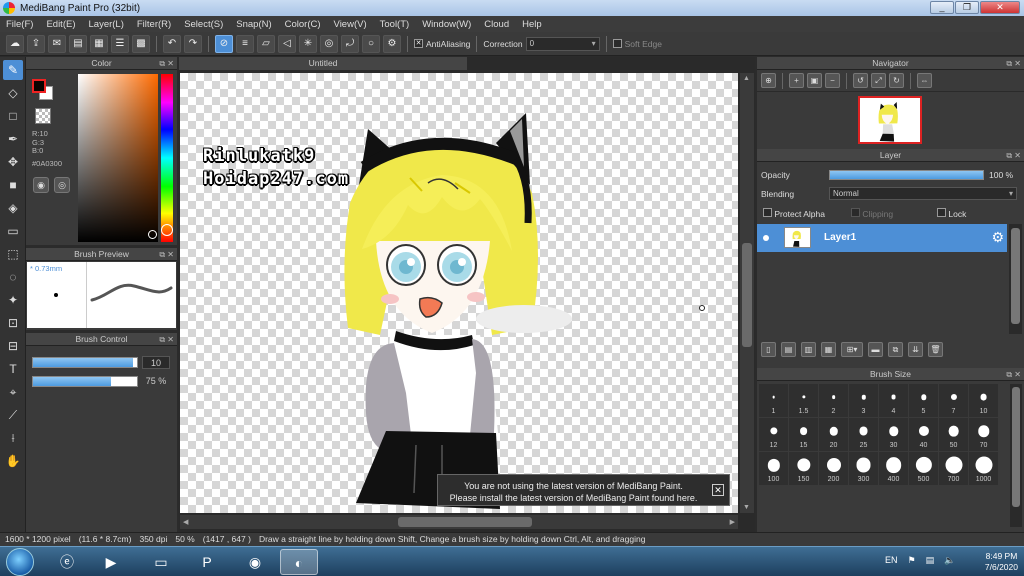 The height and width of the screenshot is (576, 1024). Describe the element at coordinates (1001, 562) in the screenshot. I see `system-clock: 8:49 PM 7/6/2020` at that location.